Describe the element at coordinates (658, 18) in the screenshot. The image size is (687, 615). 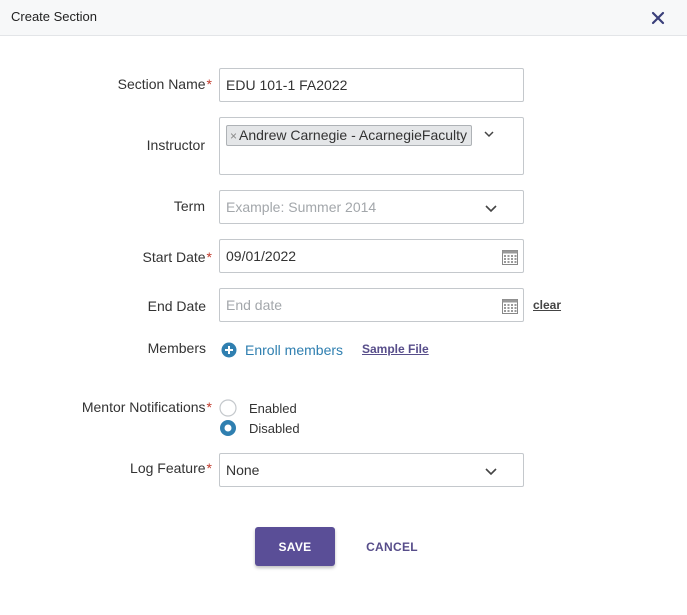
I see `close-icon` at that location.